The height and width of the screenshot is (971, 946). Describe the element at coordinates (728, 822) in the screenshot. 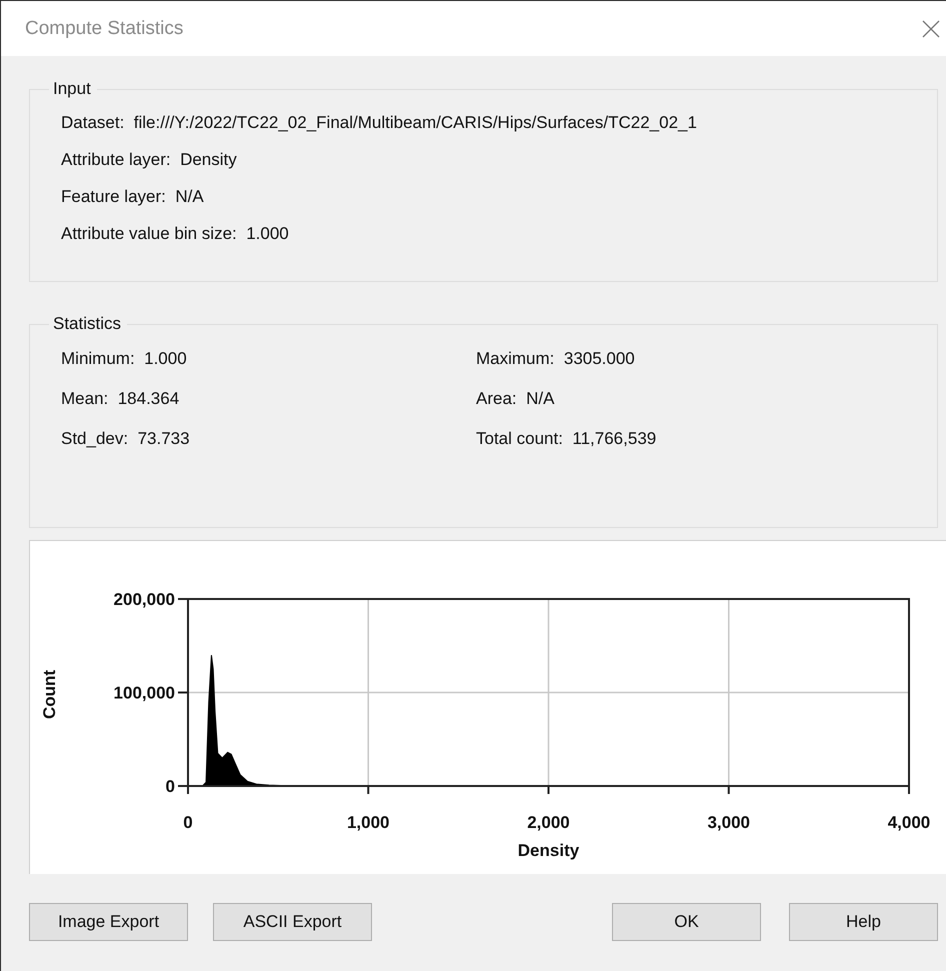

I see `x-tick-label: 3,000` at that location.